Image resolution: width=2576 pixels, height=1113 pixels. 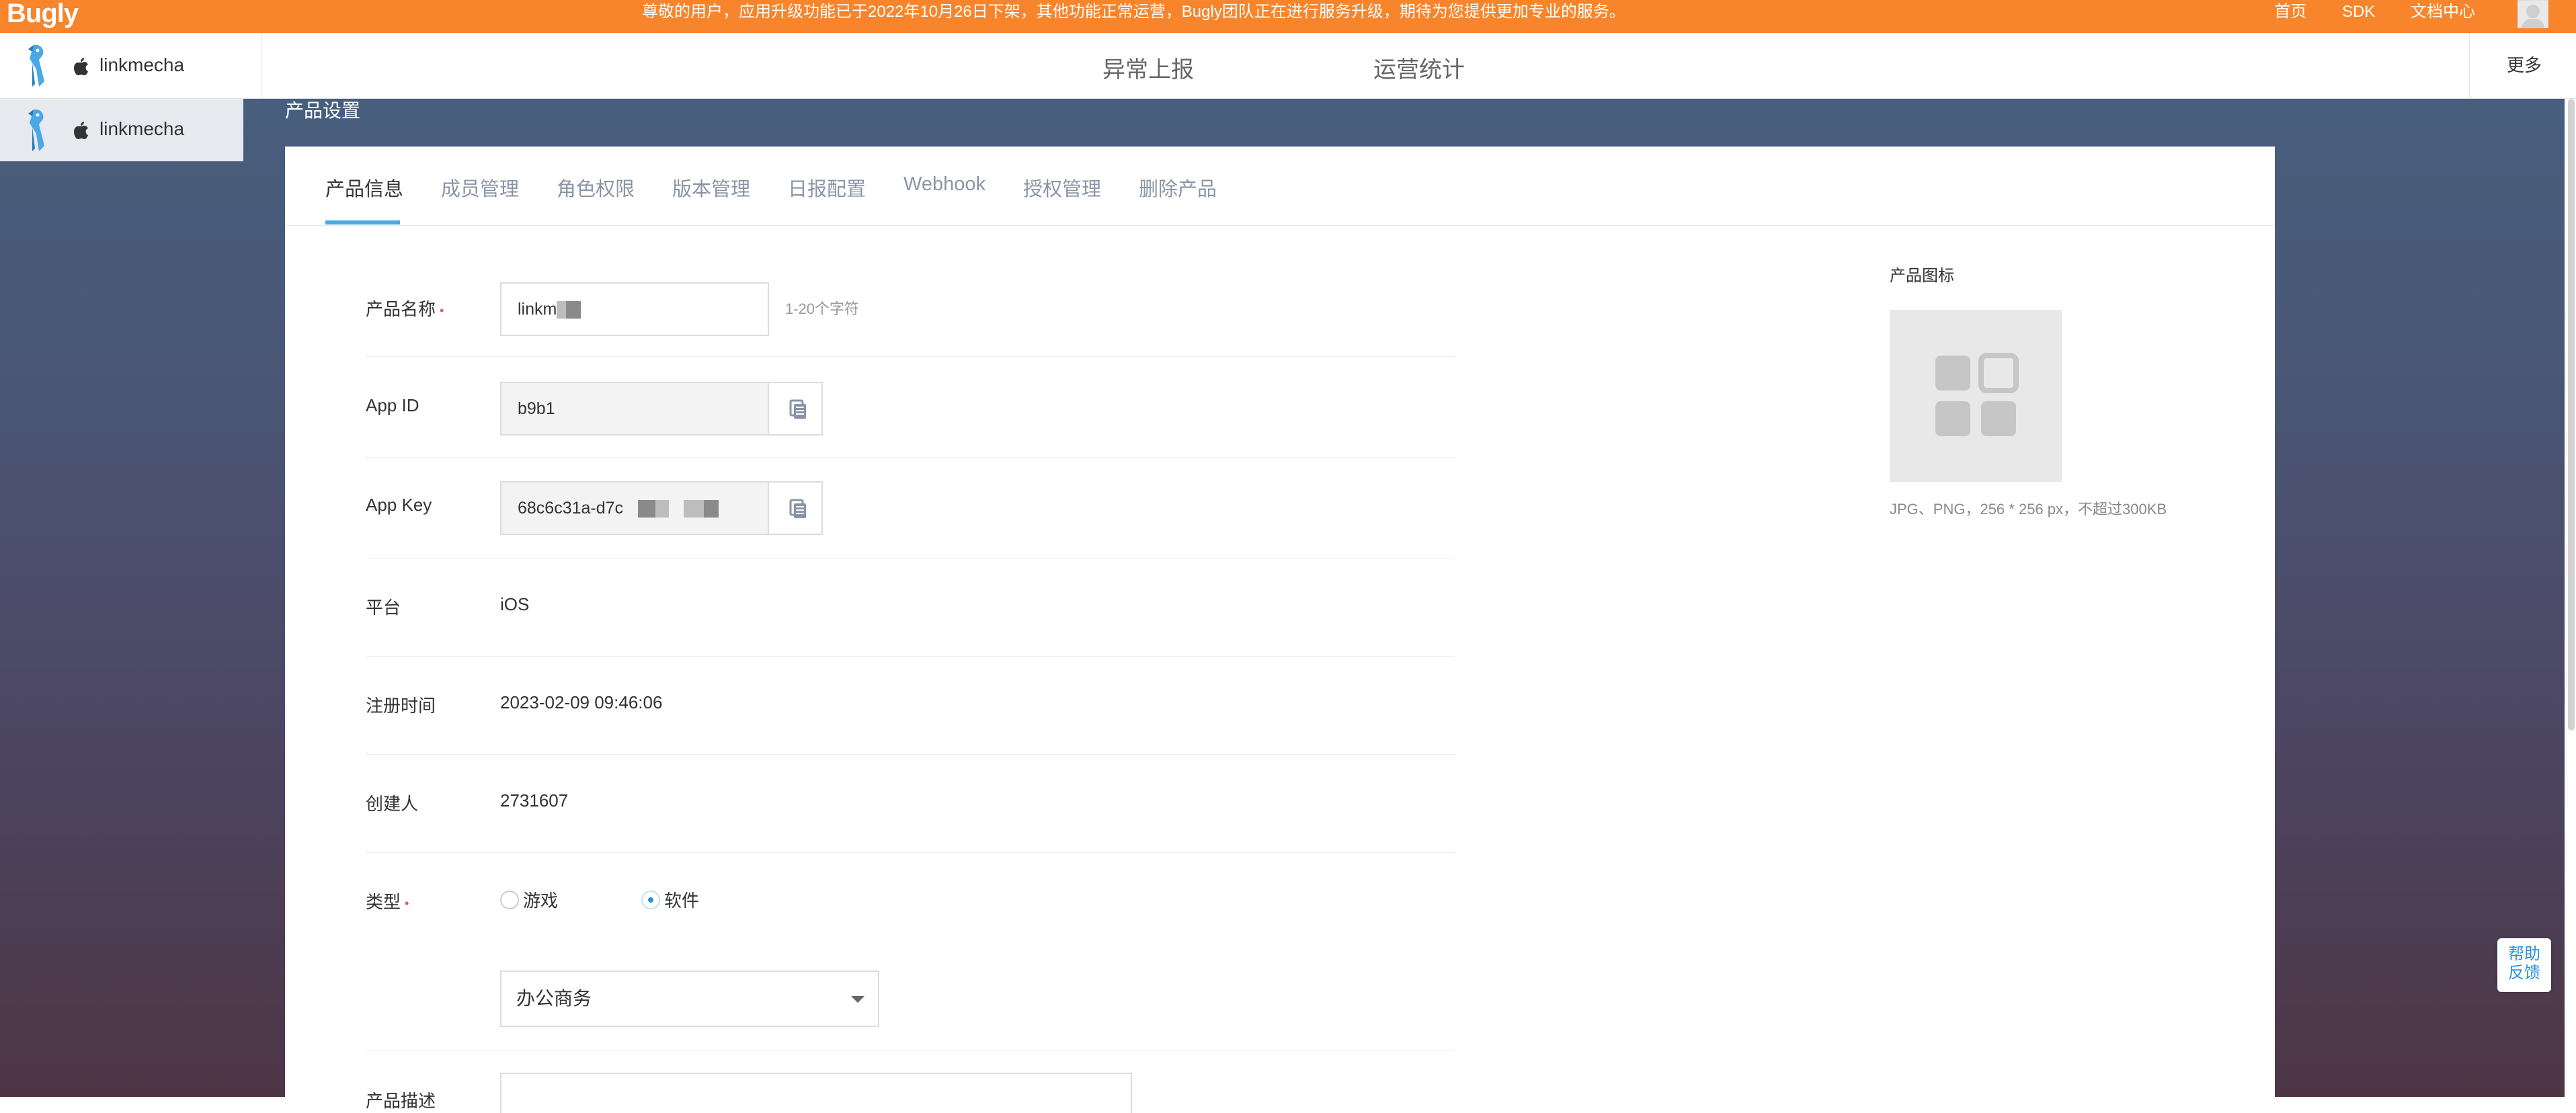 I want to click on app-placeholder-icon, so click(x=1977, y=394).